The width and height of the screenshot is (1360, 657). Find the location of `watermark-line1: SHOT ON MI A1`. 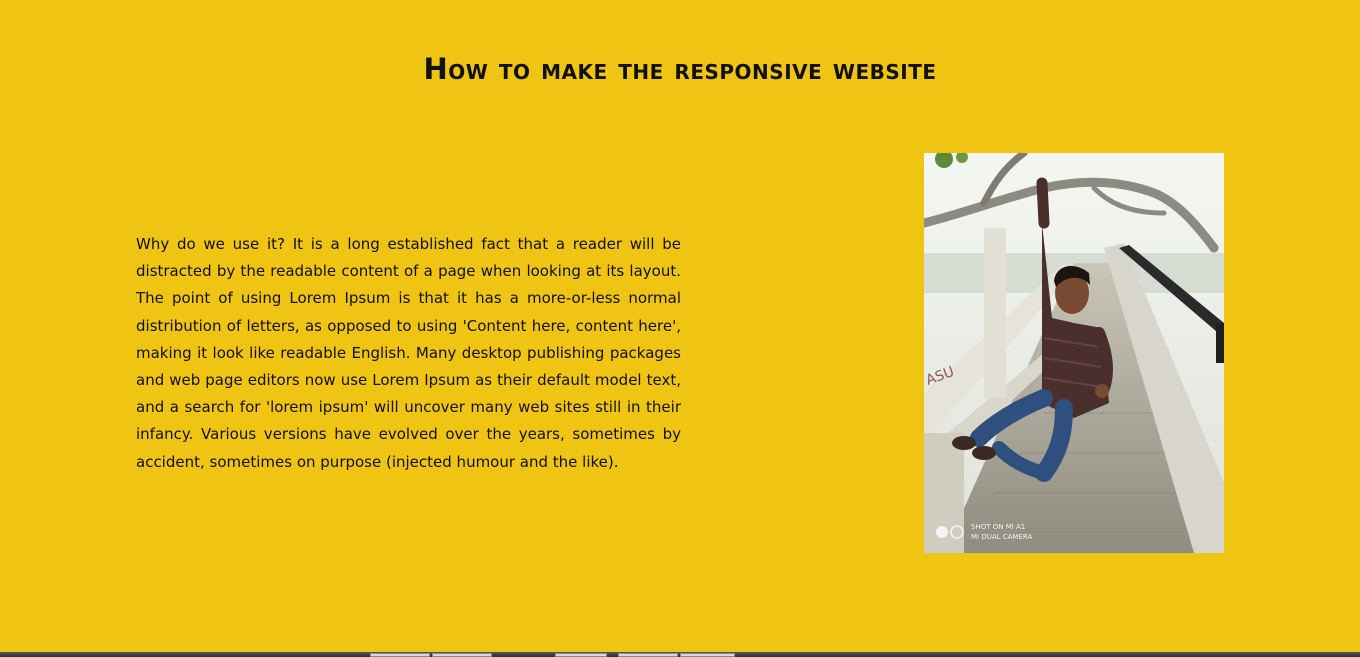

watermark-line1: SHOT ON MI A1 is located at coordinates (998, 527).